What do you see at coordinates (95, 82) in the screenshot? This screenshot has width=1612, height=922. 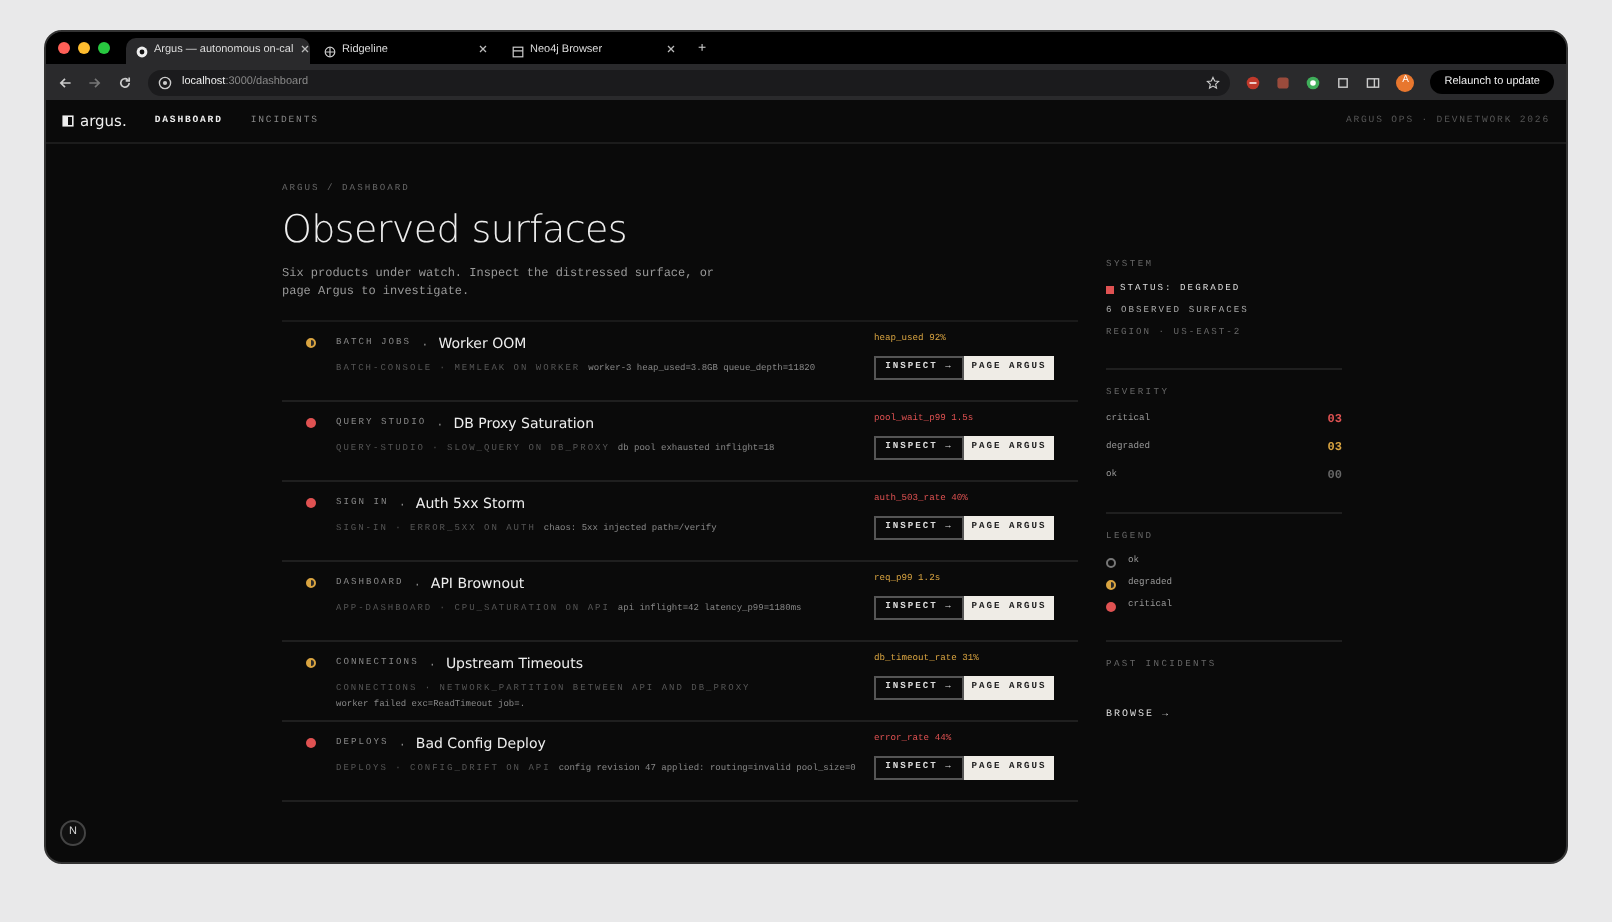 I see `forward-icon` at bounding box center [95, 82].